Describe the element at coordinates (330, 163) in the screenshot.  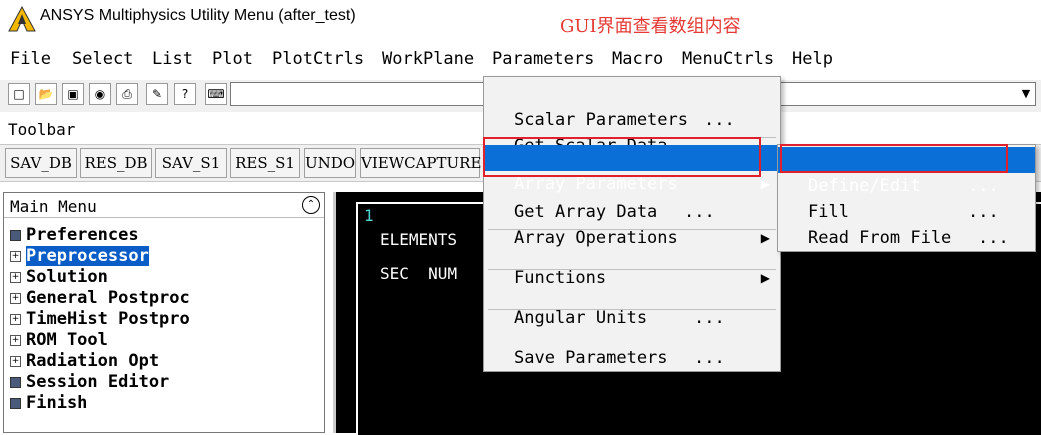
I see `undo-button: UNDO` at that location.